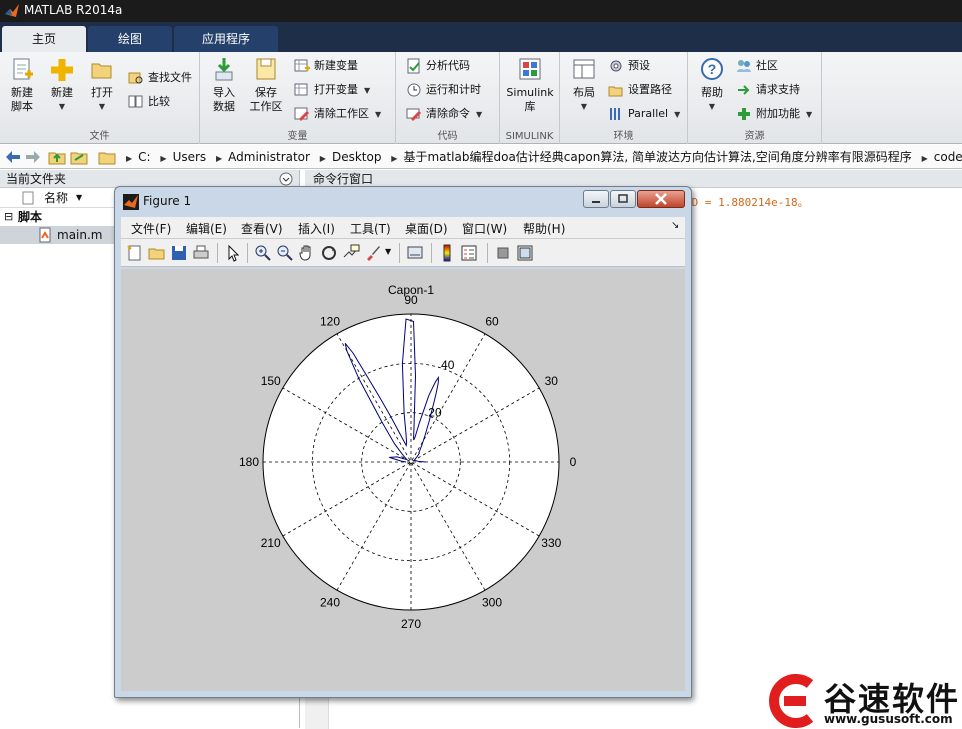 The height and width of the screenshot is (729, 962). What do you see at coordinates (135, 101) in the screenshot?
I see `compare-icon` at bounding box center [135, 101].